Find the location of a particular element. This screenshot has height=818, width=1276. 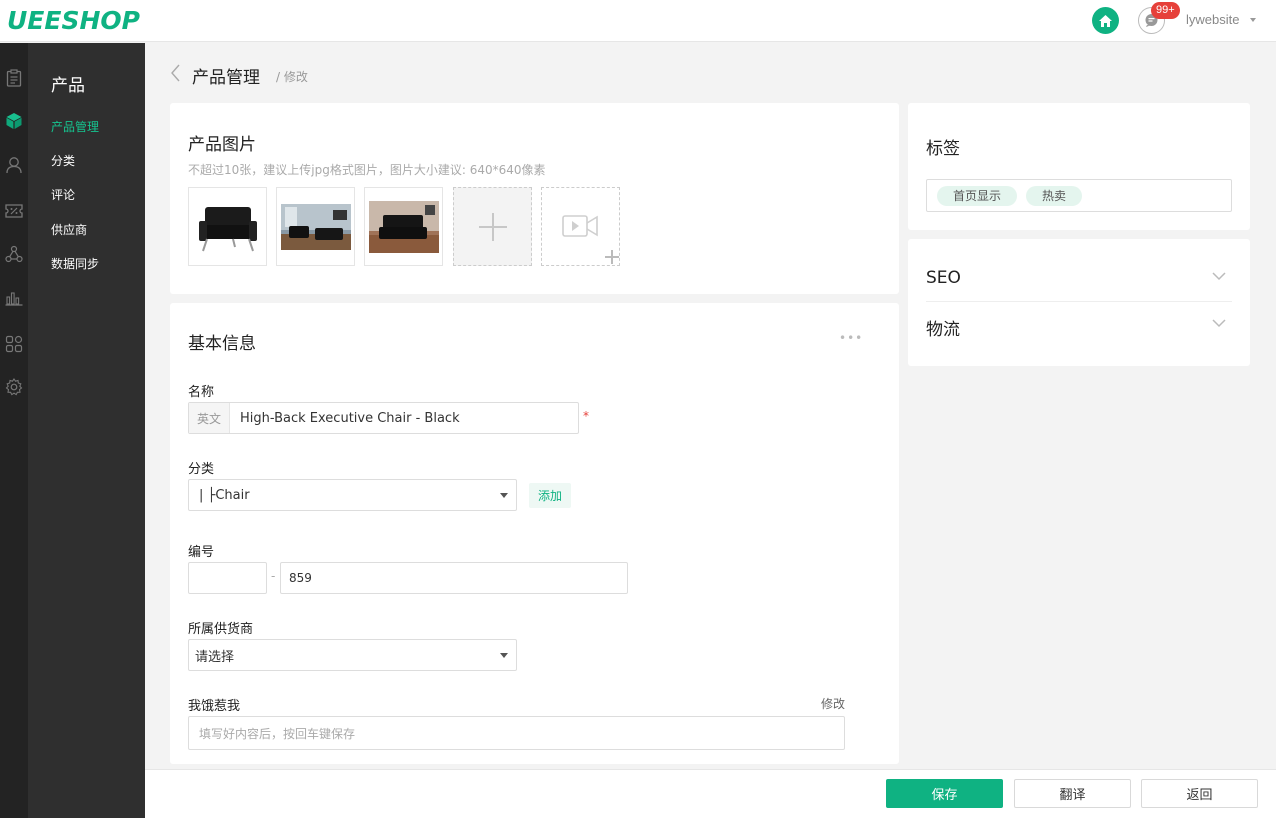

add-video-button is located at coordinates (580, 226).